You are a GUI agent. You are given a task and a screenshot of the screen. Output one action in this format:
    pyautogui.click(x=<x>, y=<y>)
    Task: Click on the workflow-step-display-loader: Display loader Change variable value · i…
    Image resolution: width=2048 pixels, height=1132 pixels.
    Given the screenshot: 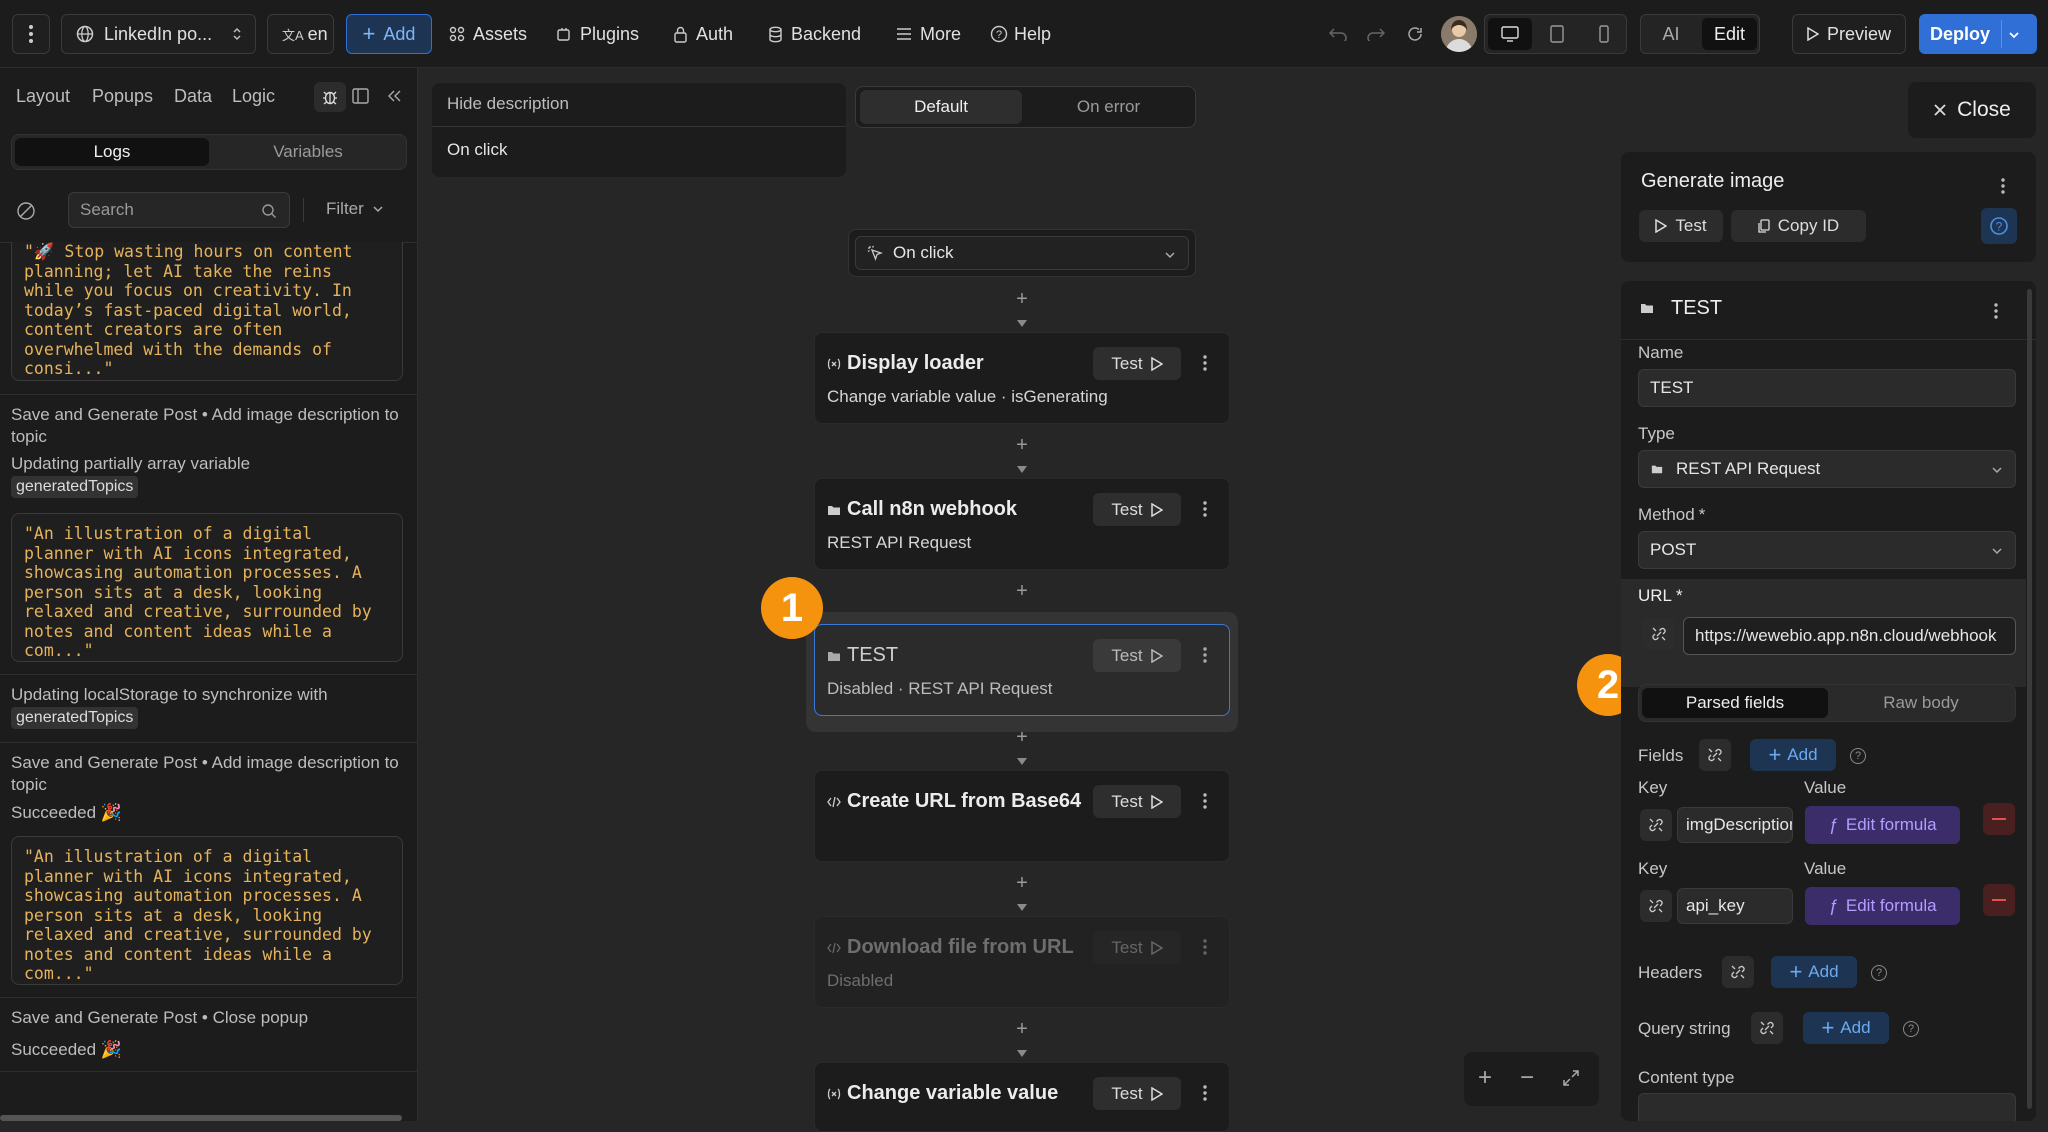 What is the action you would take?
    pyautogui.click(x=1022, y=378)
    